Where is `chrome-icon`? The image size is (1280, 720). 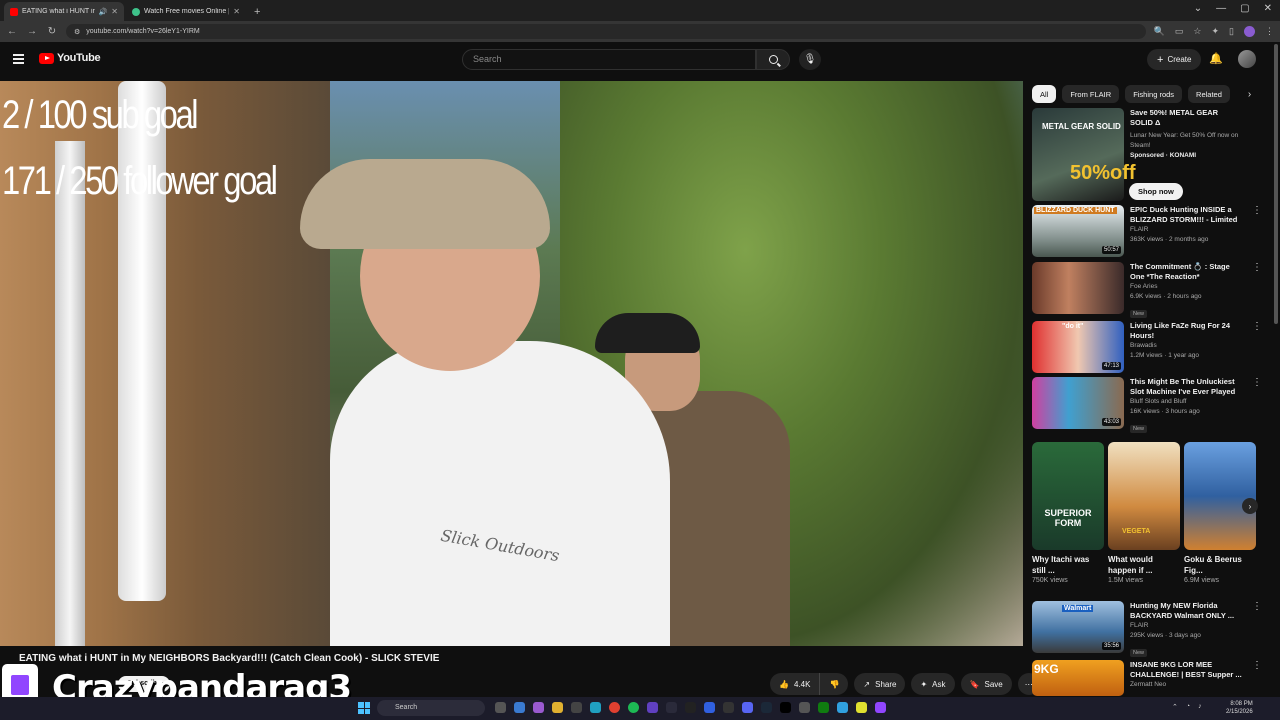
chrome-icon is located at coordinates (614, 707).